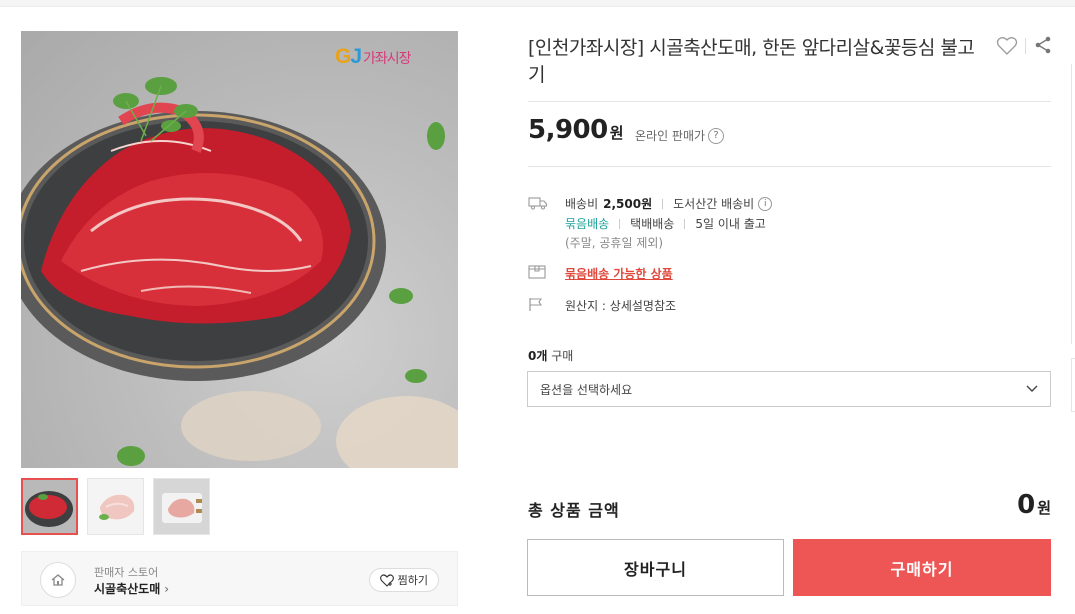 Image resolution: width=1075 pixels, height=614 pixels. Describe the element at coordinates (922, 567) in the screenshot. I see `buy-now-button: 구매하기` at that location.